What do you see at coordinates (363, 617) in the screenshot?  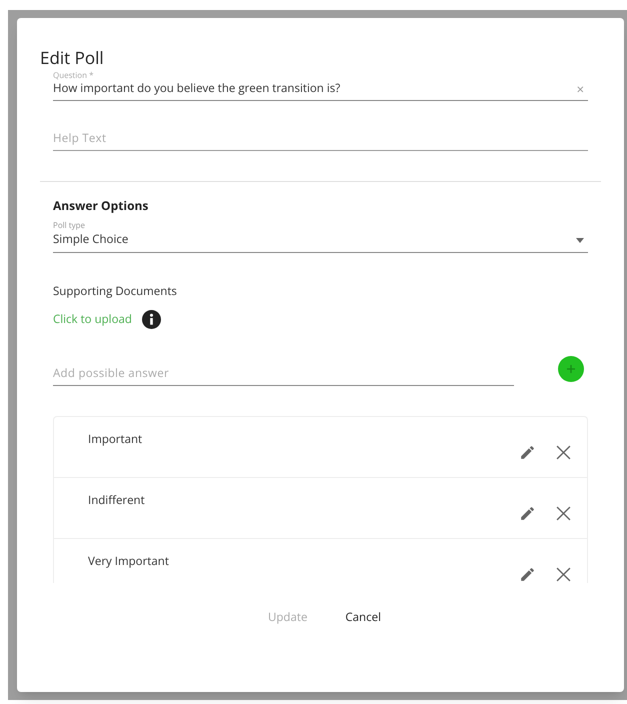 I see `dialog-button: Cancel` at bounding box center [363, 617].